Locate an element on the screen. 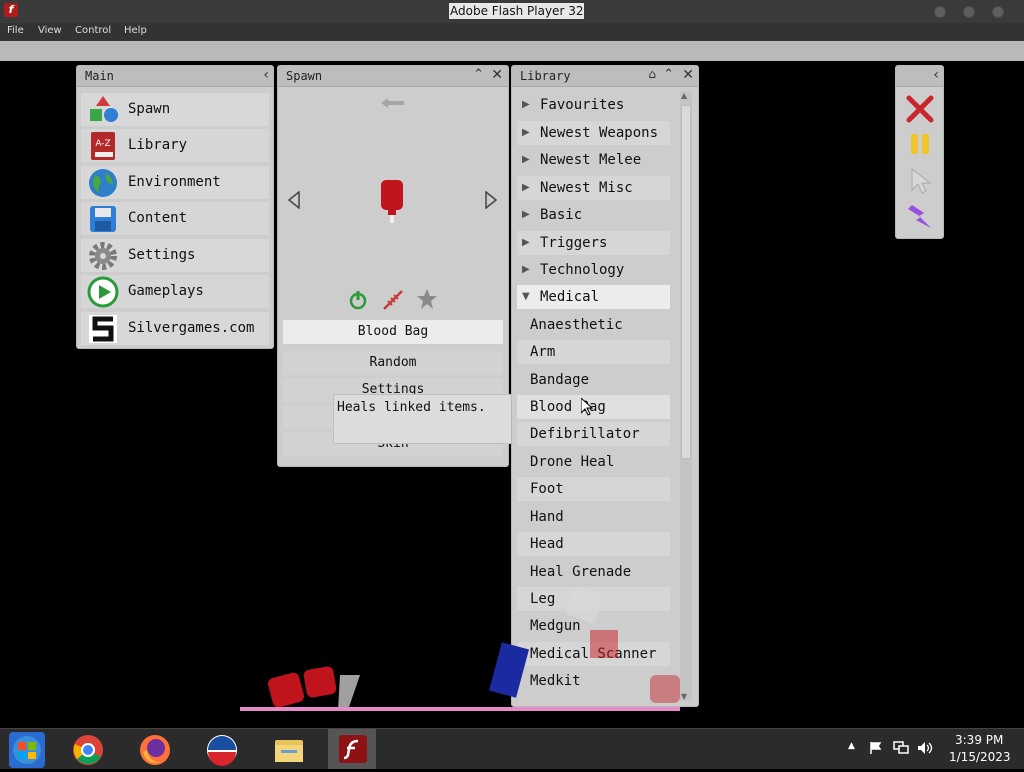 The width and height of the screenshot is (1024, 772). random-button: Random is located at coordinates (393, 363).